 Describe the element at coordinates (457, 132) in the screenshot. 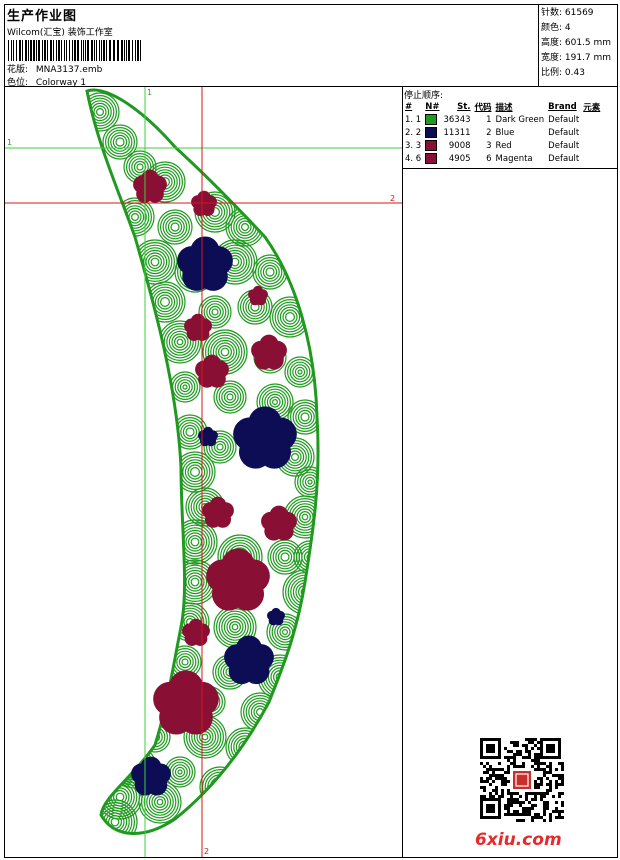

I see `row-stitches: 11311` at that location.